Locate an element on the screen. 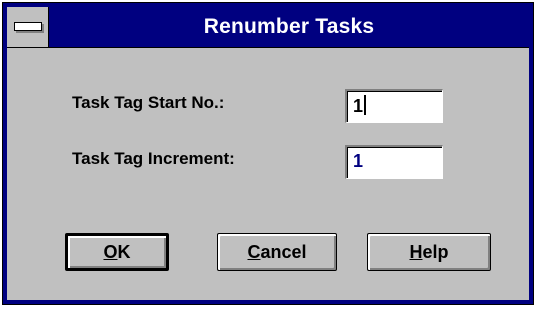  text-caret is located at coordinates (365, 105).